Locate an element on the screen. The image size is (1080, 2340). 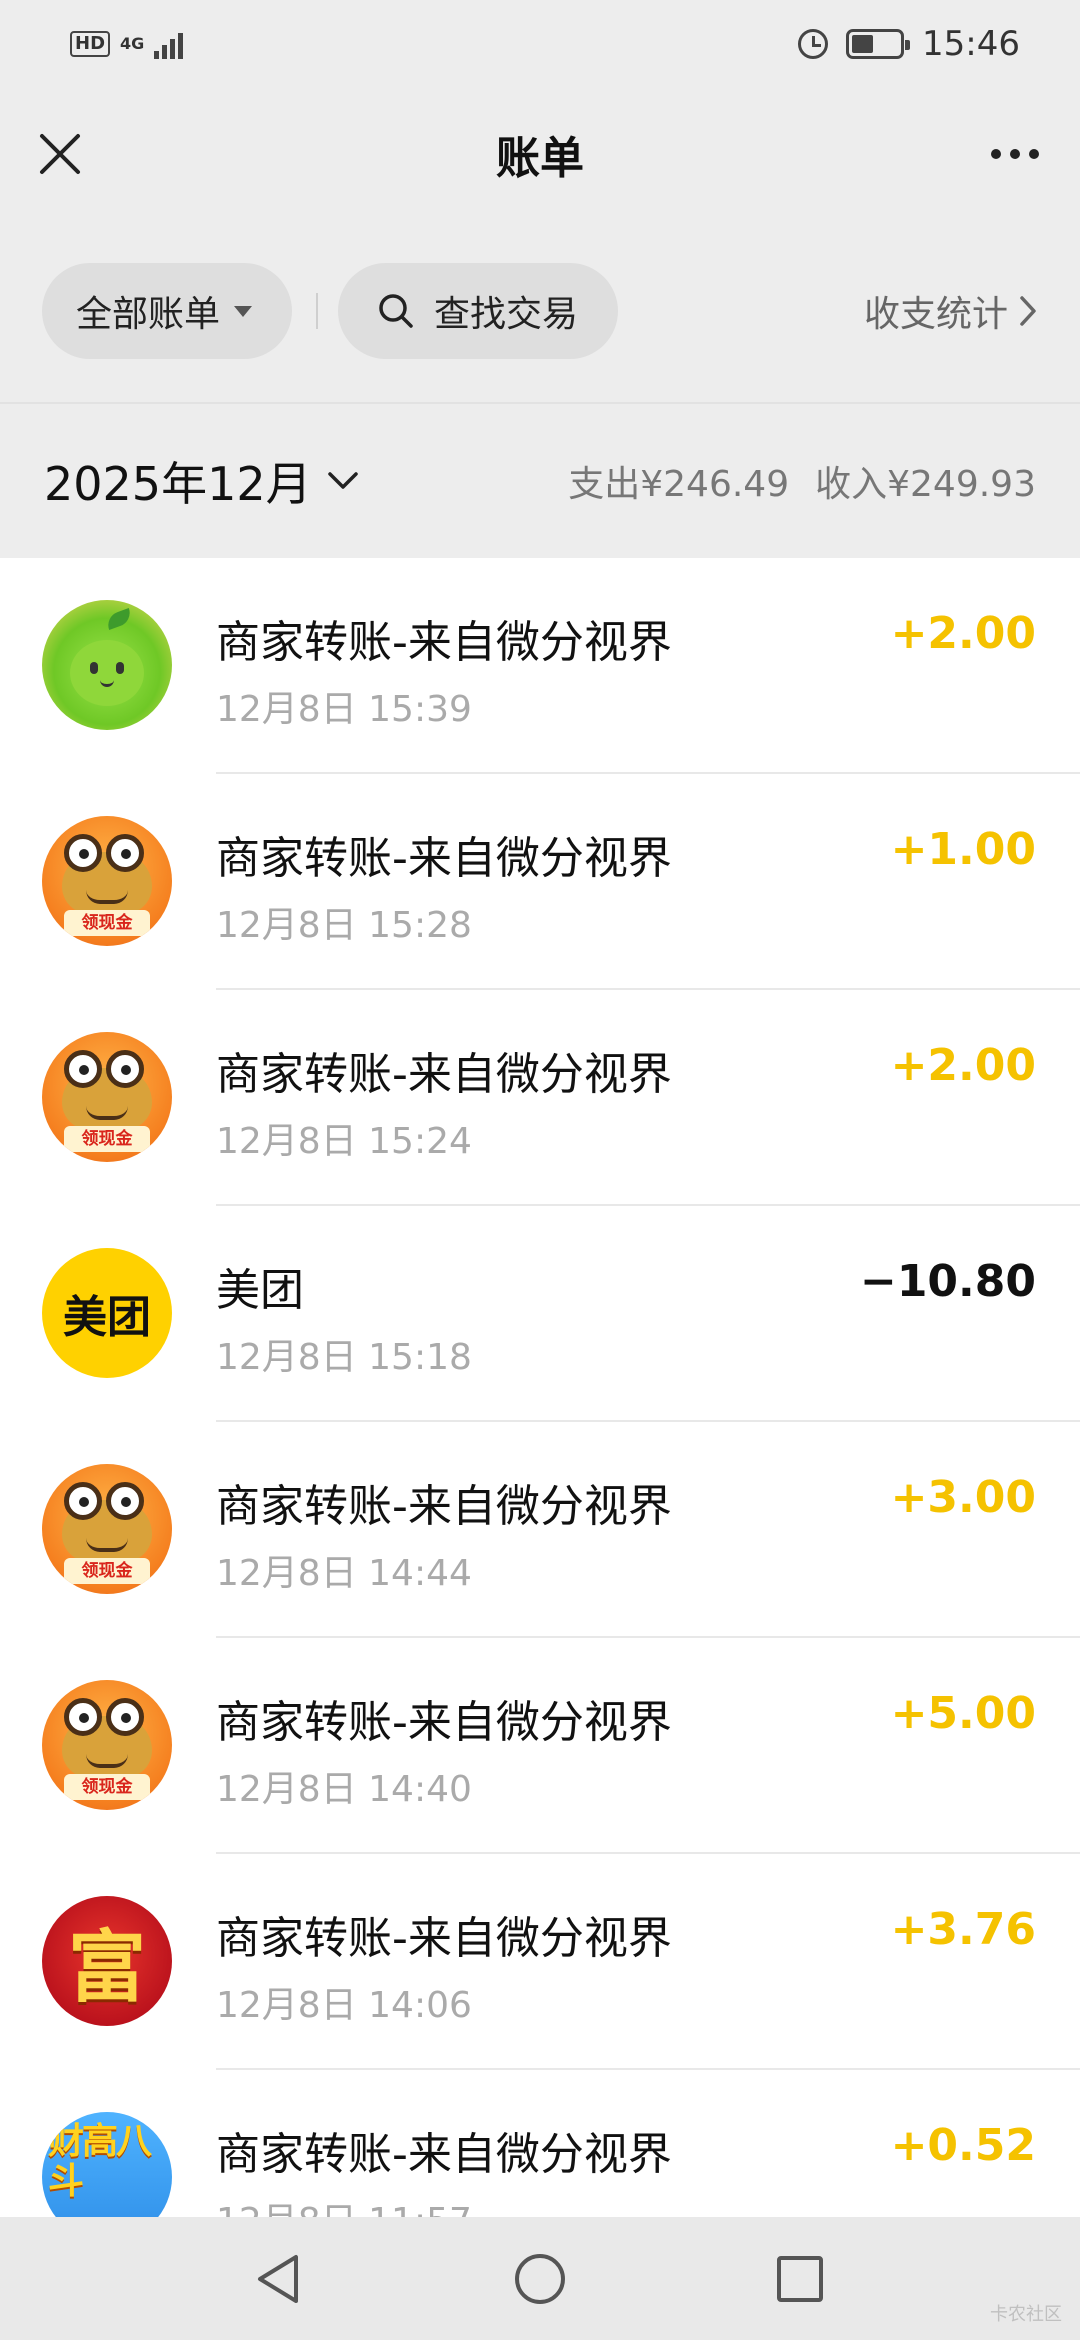
month-selector: 2025年12月 is located at coordinates (202, 481).